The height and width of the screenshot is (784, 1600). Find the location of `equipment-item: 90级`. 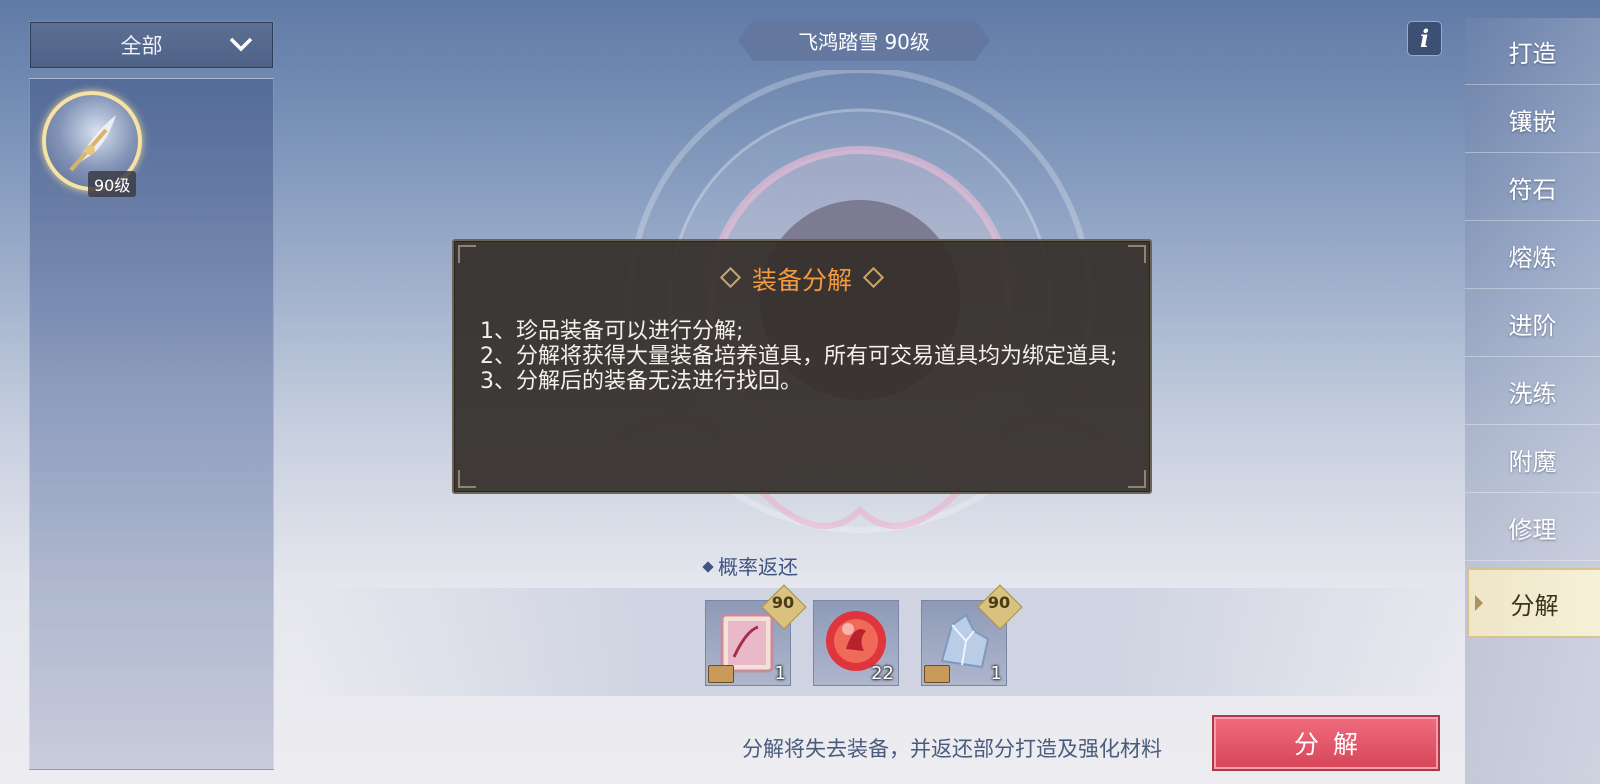

equipment-item: 90级 is located at coordinates (90, 139).